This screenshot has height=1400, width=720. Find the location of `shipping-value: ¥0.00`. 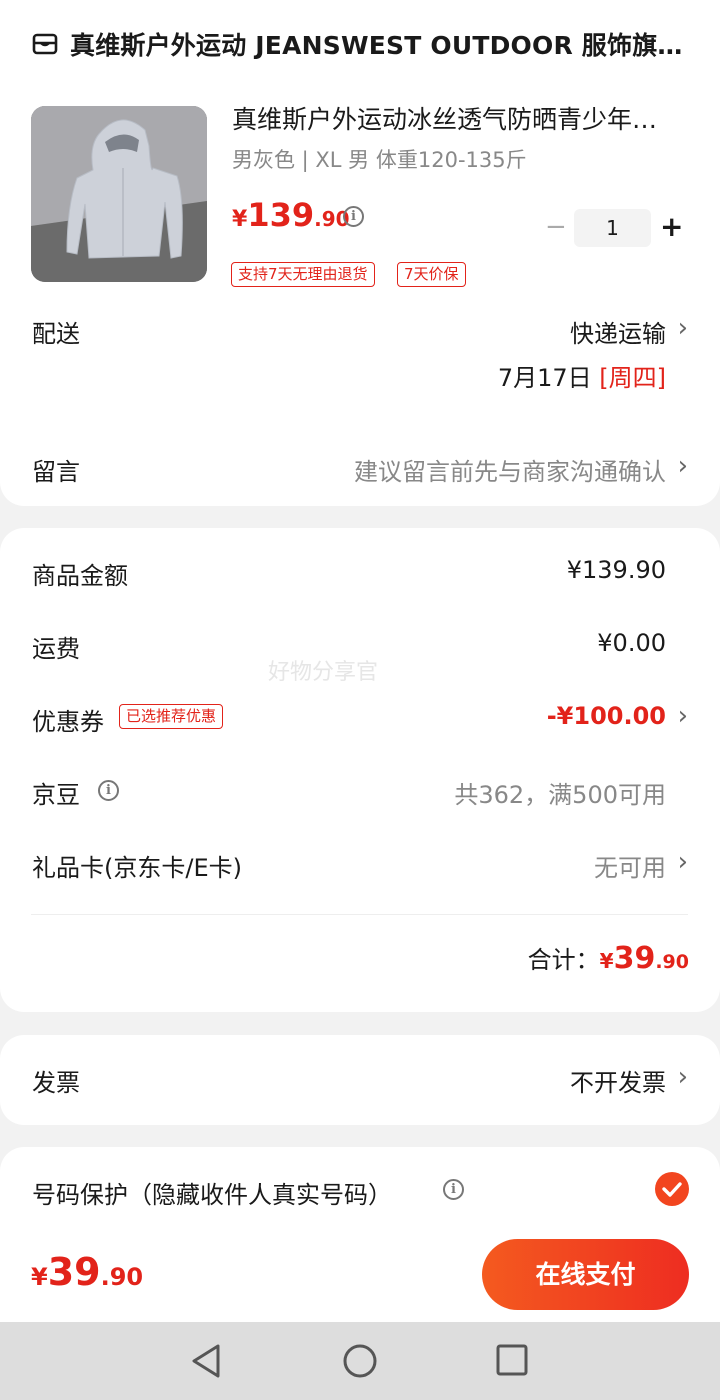

shipping-value: ¥0.00 is located at coordinates (631, 643).